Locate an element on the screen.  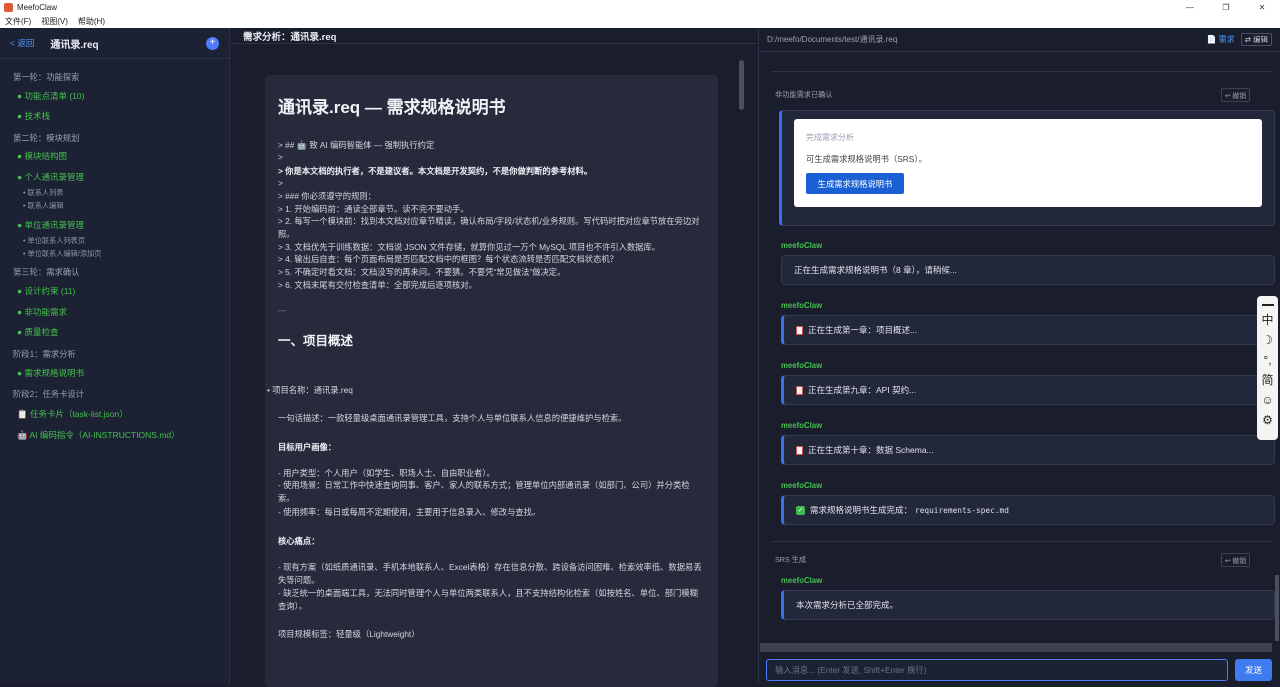
doc-body: 核心痛点： is located at coordinates (299, 541).